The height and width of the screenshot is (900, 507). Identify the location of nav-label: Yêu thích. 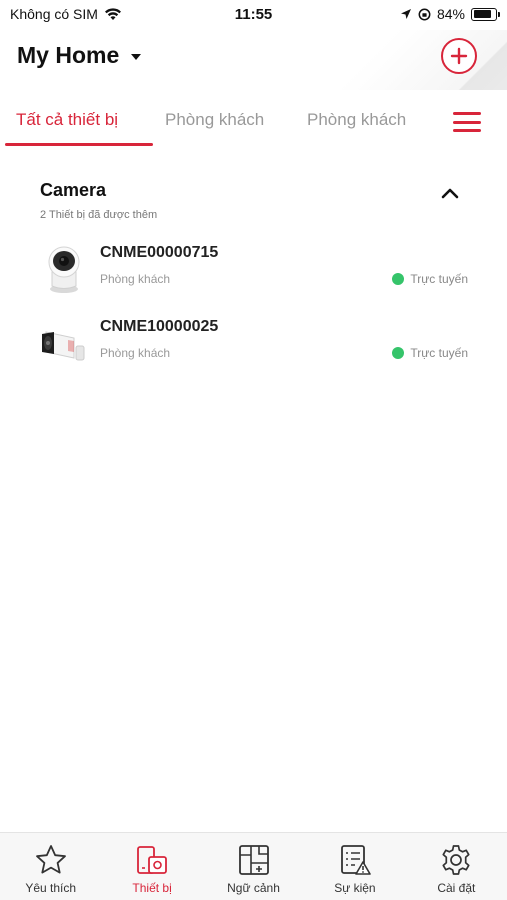
(51, 888).